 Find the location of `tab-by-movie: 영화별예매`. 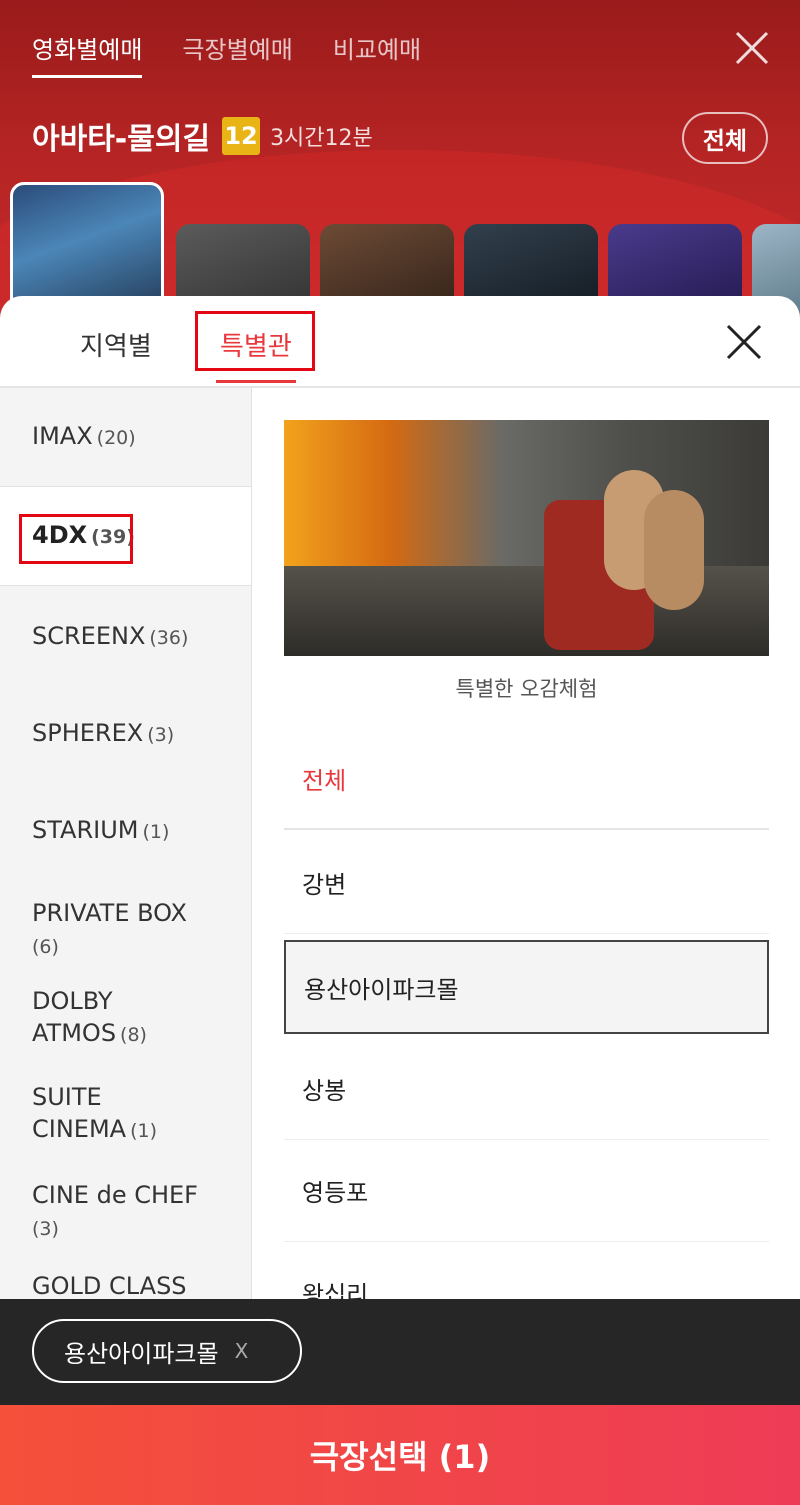

tab-by-movie: 영화별예매 is located at coordinates (87, 54).